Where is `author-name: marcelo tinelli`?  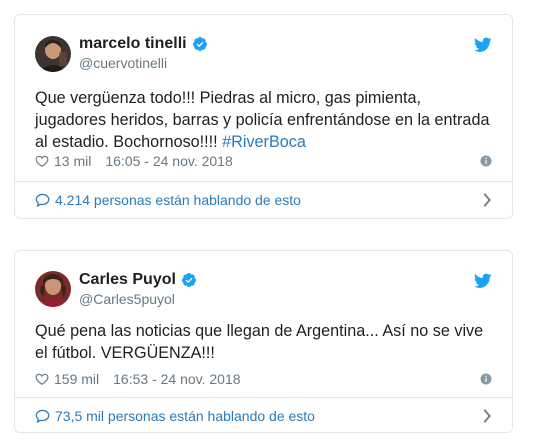
author-name: marcelo tinelli is located at coordinates (133, 44).